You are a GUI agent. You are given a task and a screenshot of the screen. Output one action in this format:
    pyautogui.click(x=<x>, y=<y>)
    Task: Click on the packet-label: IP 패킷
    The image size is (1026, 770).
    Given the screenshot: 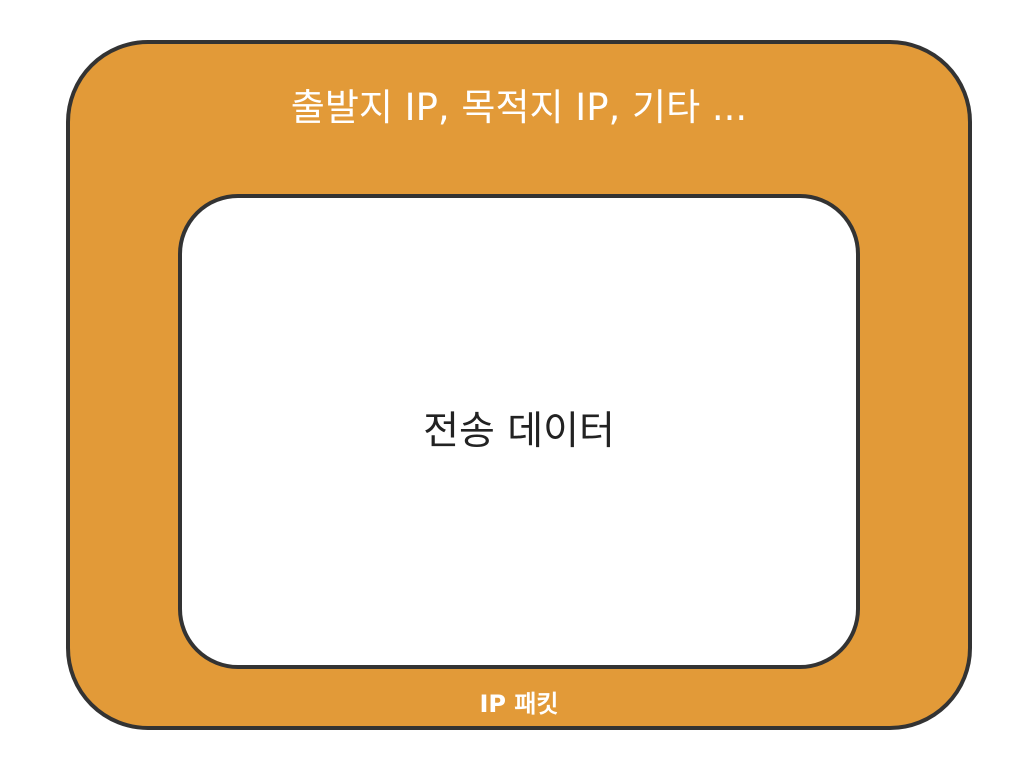 What is the action you would take?
    pyautogui.click(x=519, y=704)
    